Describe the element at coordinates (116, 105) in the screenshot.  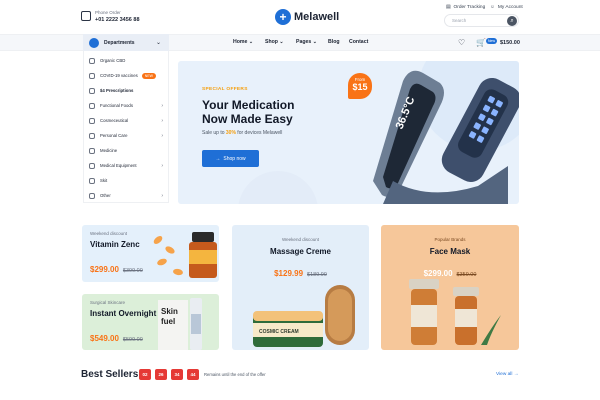
I see `sidebar-item-label: Functional Foods` at that location.